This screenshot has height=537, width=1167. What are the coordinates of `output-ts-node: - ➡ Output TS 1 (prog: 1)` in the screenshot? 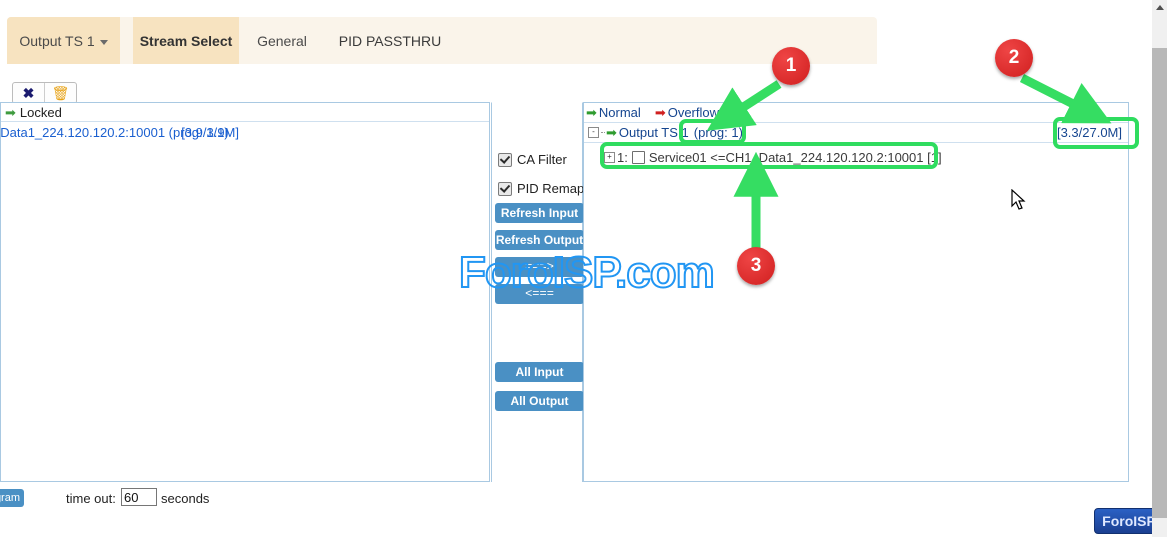 It's located at (665, 132).